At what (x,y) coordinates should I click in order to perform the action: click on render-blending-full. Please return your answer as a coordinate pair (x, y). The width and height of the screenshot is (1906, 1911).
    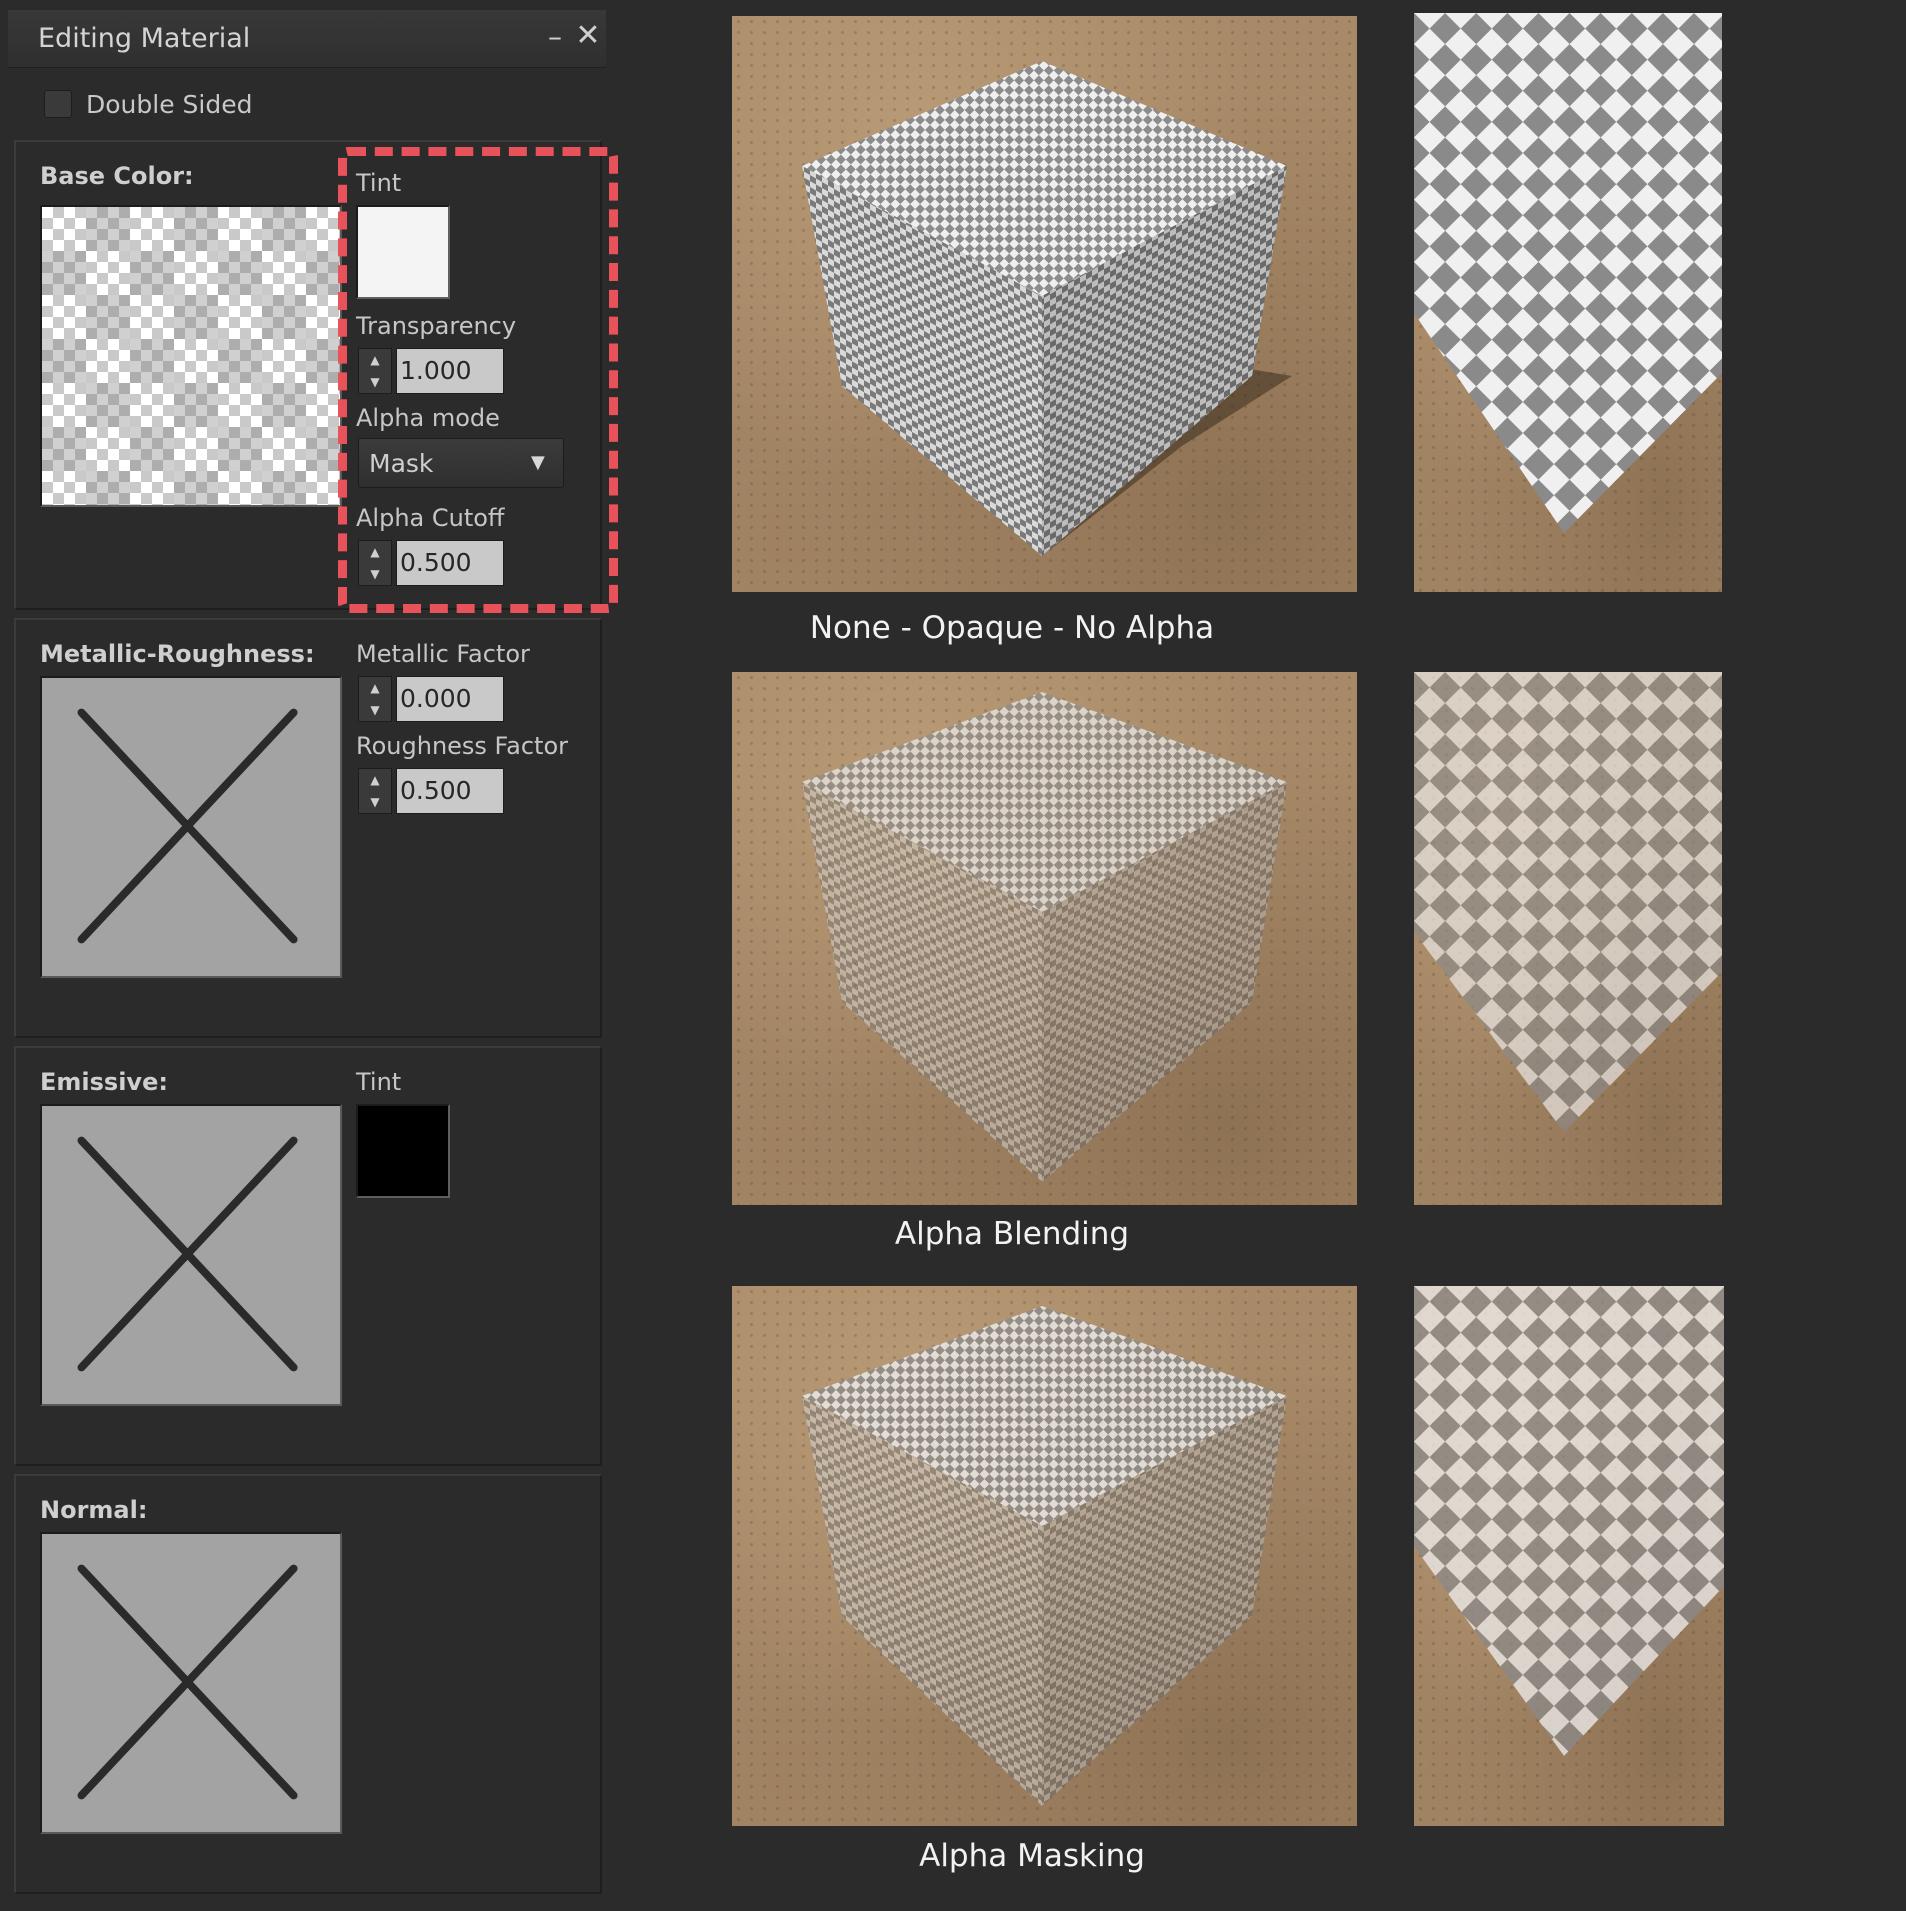
    Looking at the image, I should click on (1044, 938).